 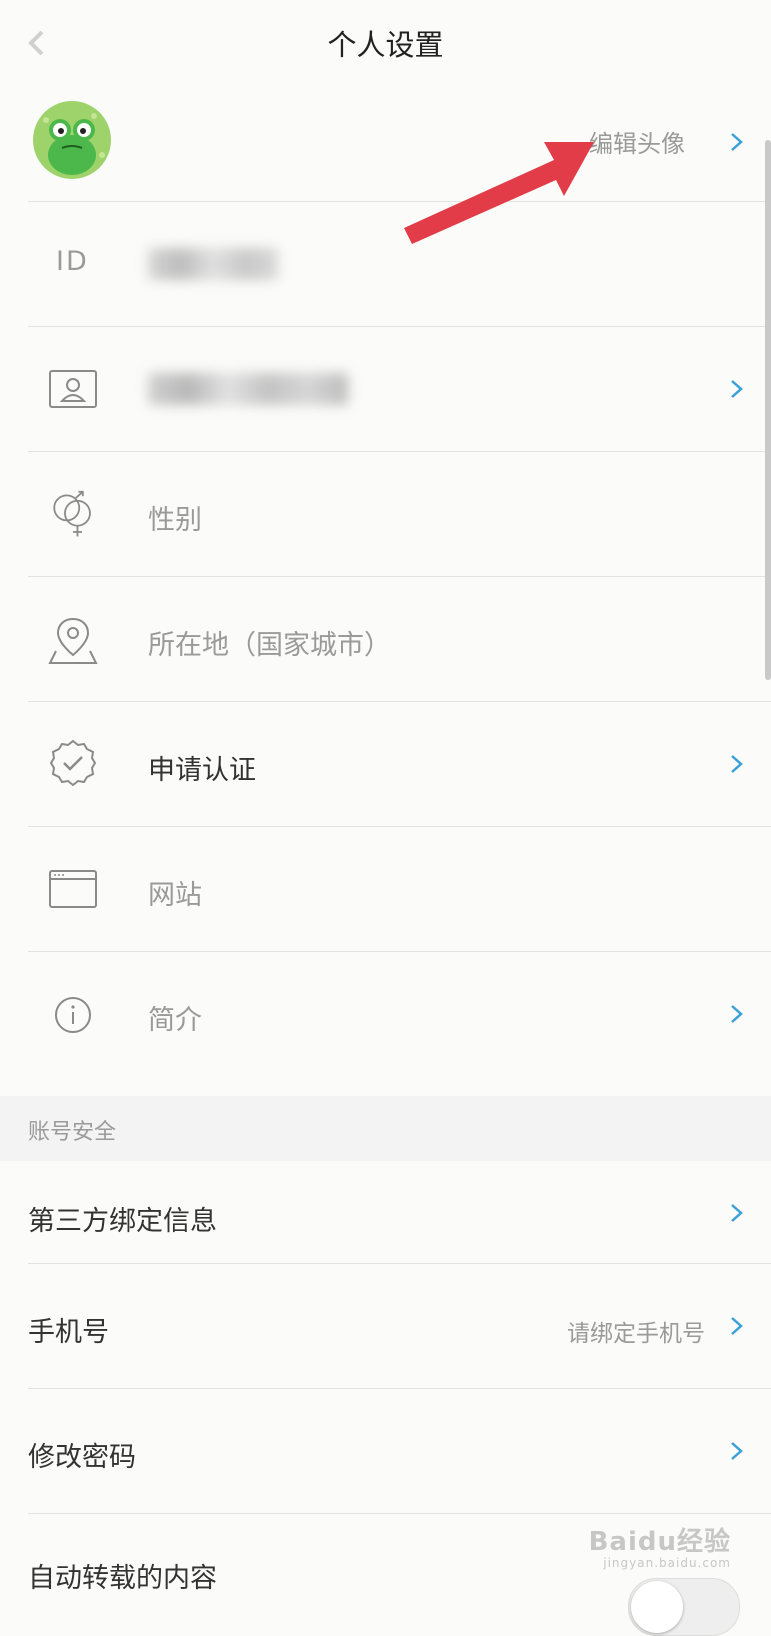 What do you see at coordinates (385, 1326) in the screenshot?
I see `phone-row: 手机号 请绑定手机号` at bounding box center [385, 1326].